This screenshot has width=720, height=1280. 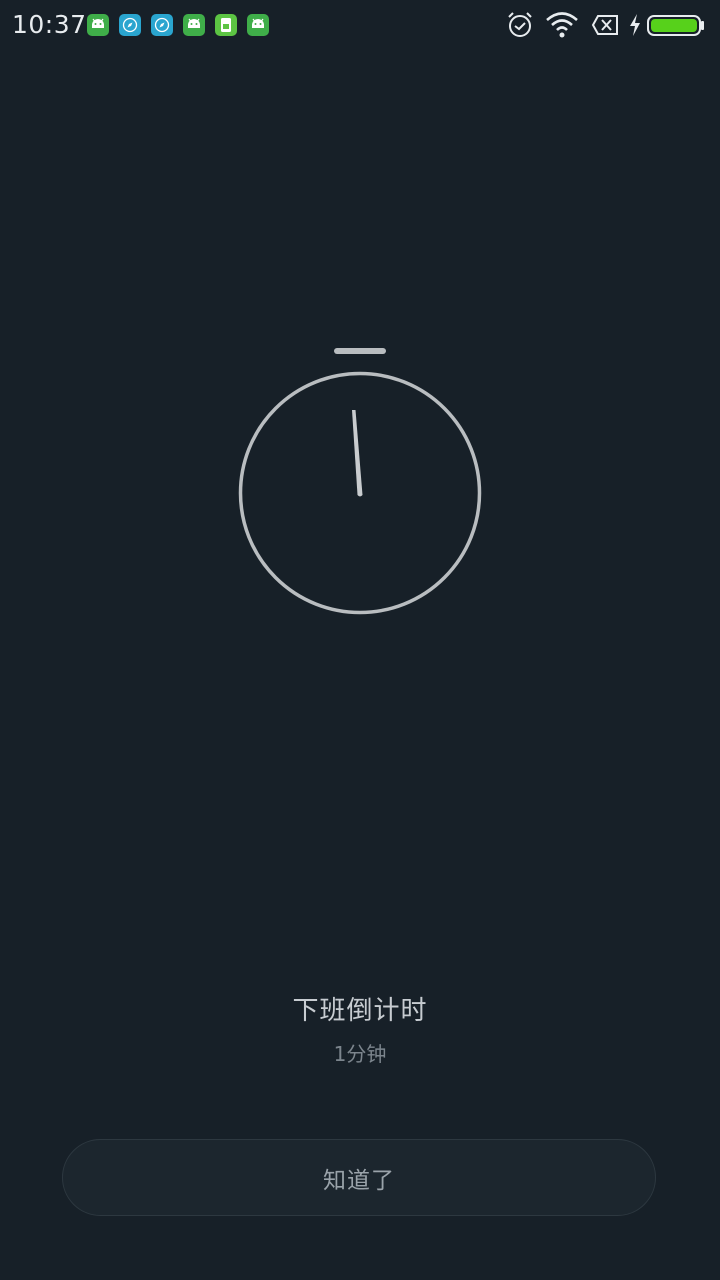 What do you see at coordinates (226, 25) in the screenshot?
I see `sim-app-icon` at bounding box center [226, 25].